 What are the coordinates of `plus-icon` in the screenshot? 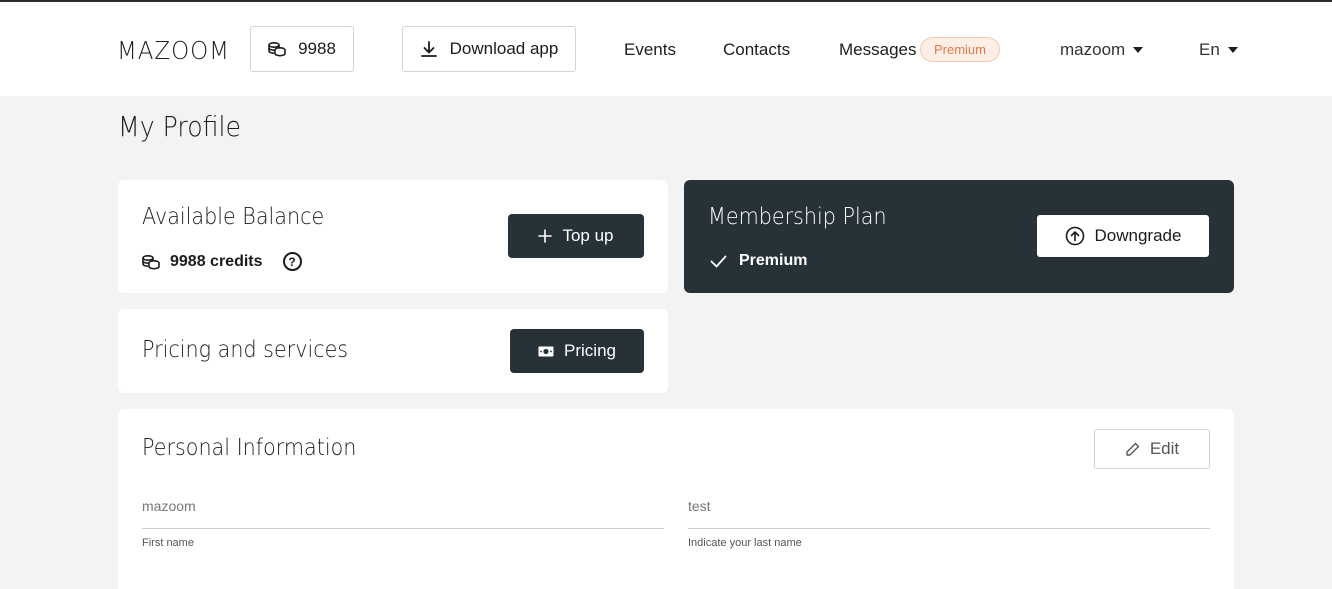 It's located at (545, 236).